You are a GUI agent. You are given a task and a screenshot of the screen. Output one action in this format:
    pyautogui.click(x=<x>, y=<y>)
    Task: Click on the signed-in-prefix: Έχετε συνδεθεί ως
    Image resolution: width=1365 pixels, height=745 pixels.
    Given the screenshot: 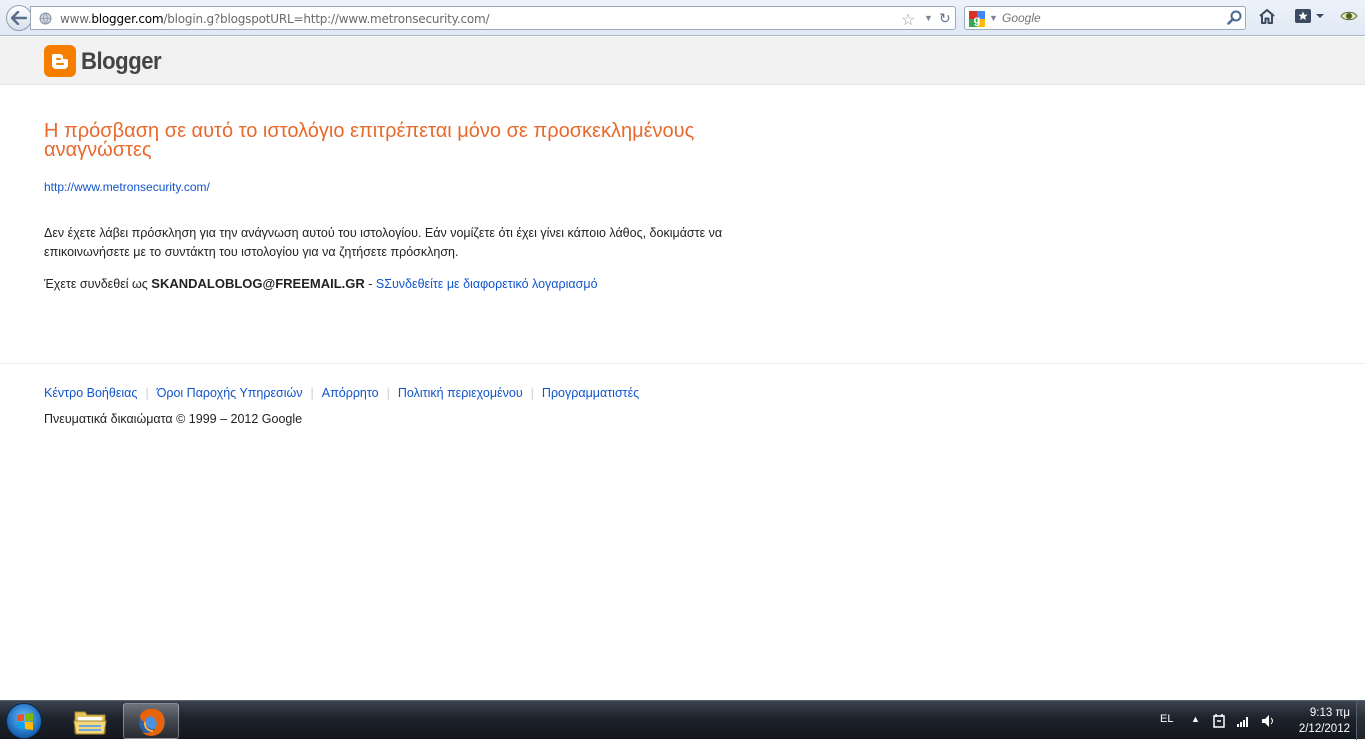 What is the action you would take?
    pyautogui.click(x=96, y=284)
    